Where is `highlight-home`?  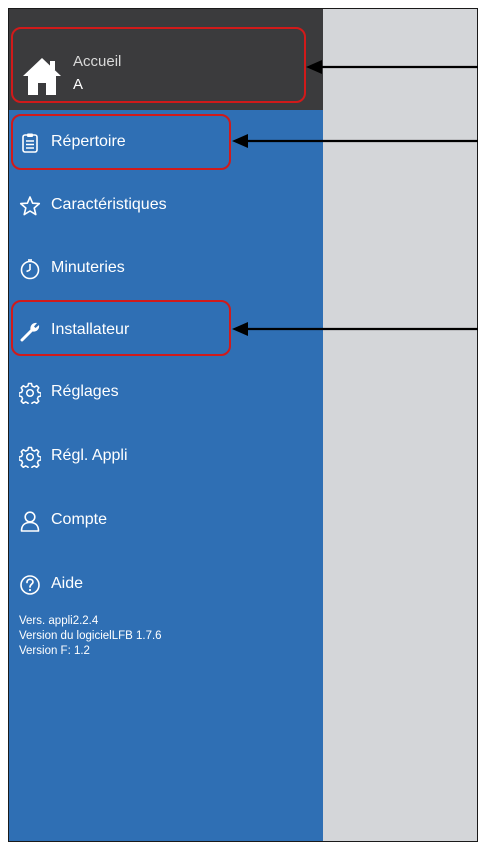
highlight-home is located at coordinates (158, 65).